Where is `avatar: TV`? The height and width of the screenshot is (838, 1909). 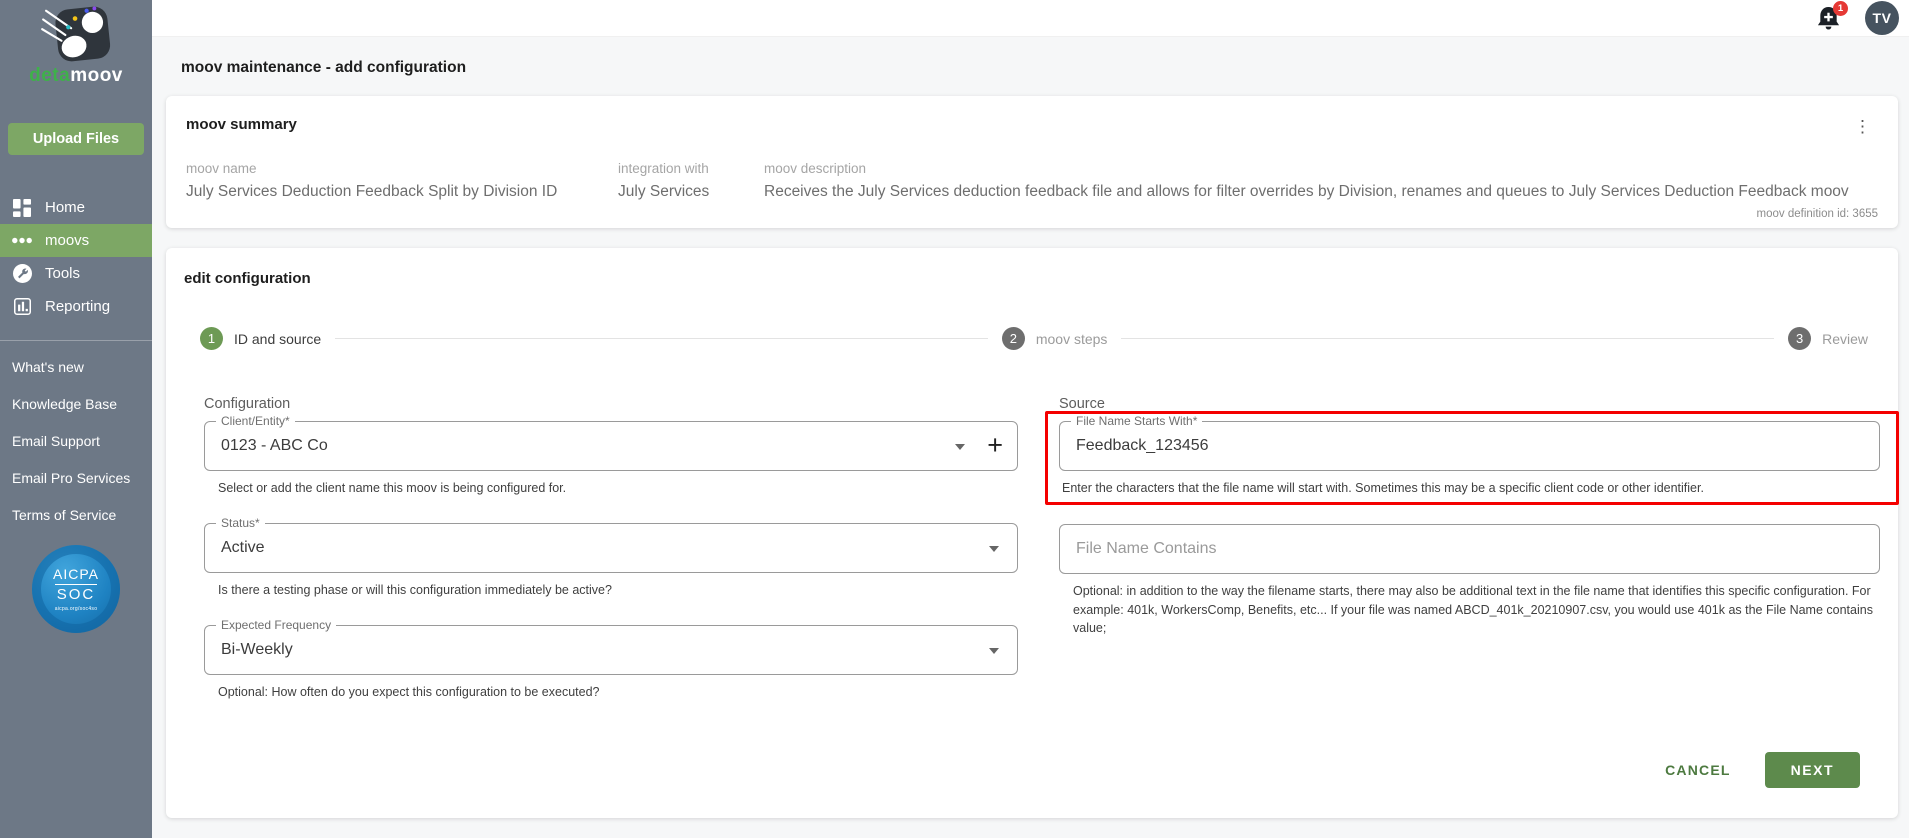
avatar: TV is located at coordinates (1882, 18).